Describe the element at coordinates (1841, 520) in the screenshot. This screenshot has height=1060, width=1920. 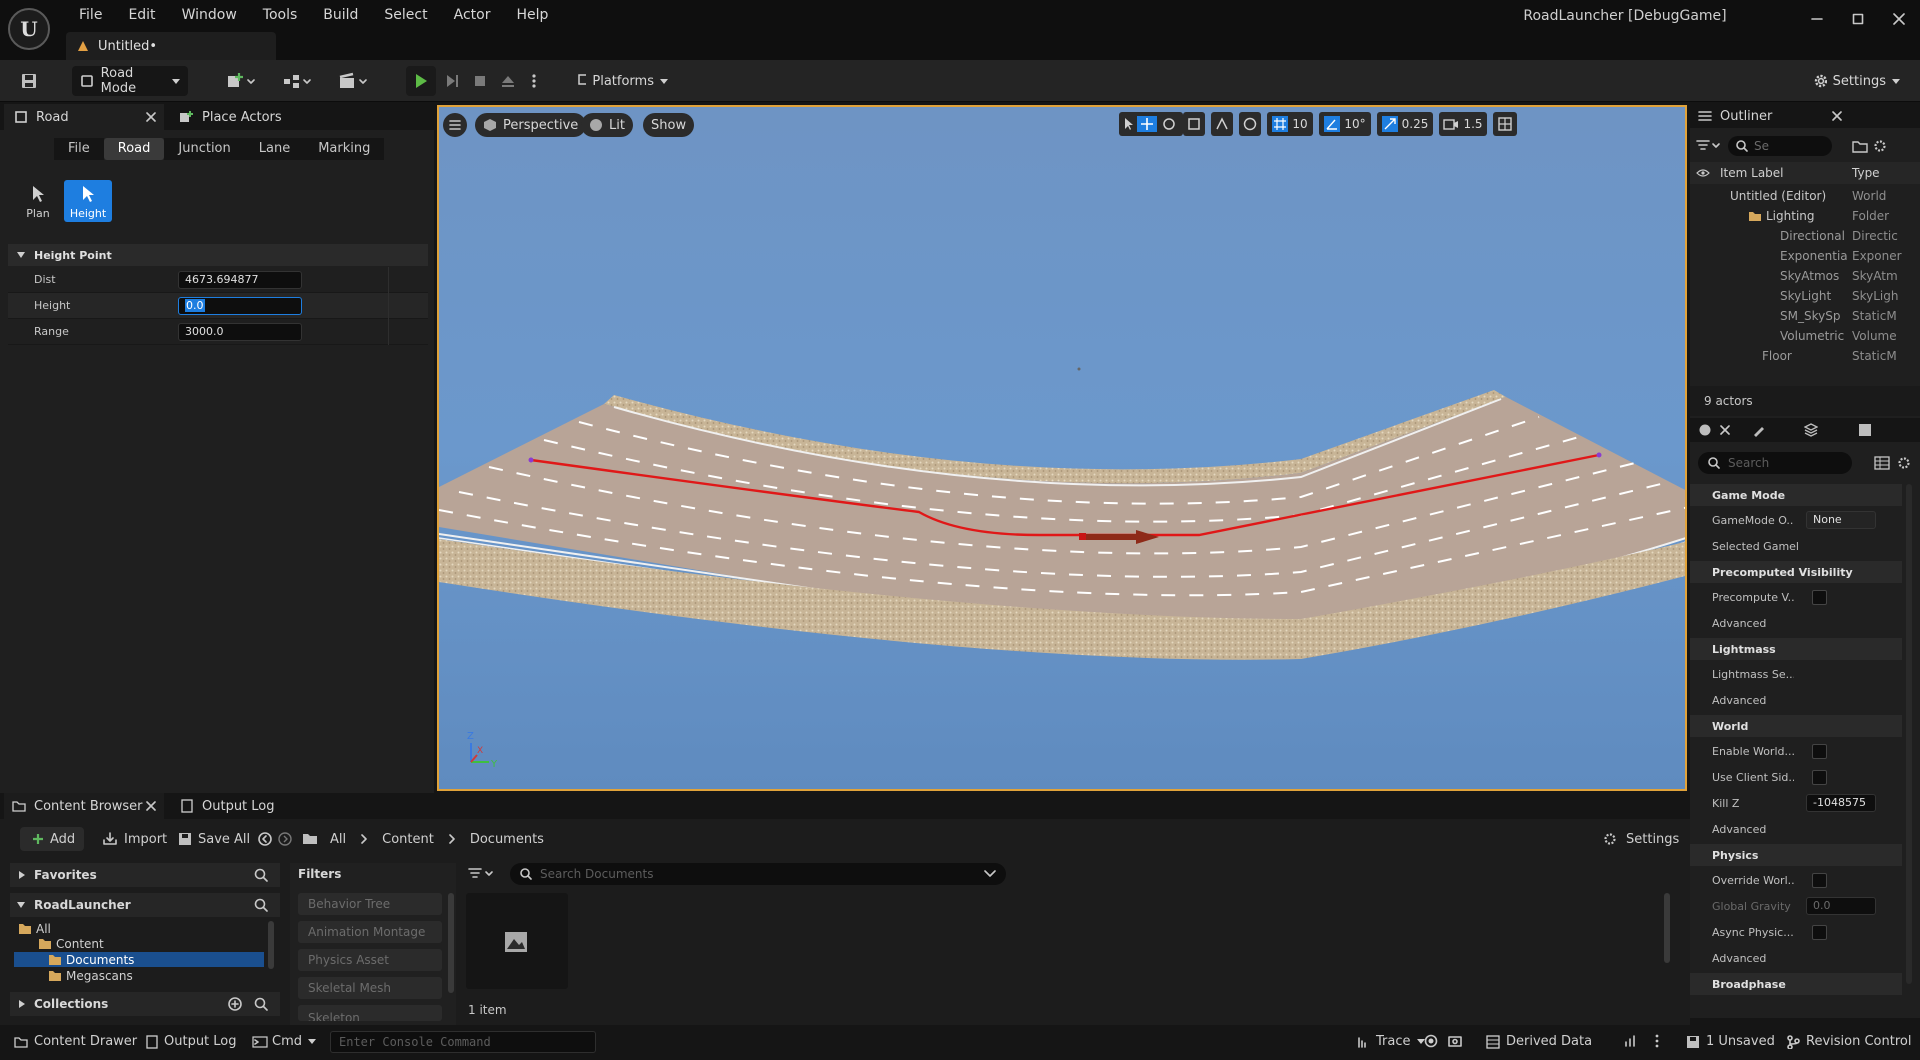
I see `gamemode-override-dropdown: None` at that location.